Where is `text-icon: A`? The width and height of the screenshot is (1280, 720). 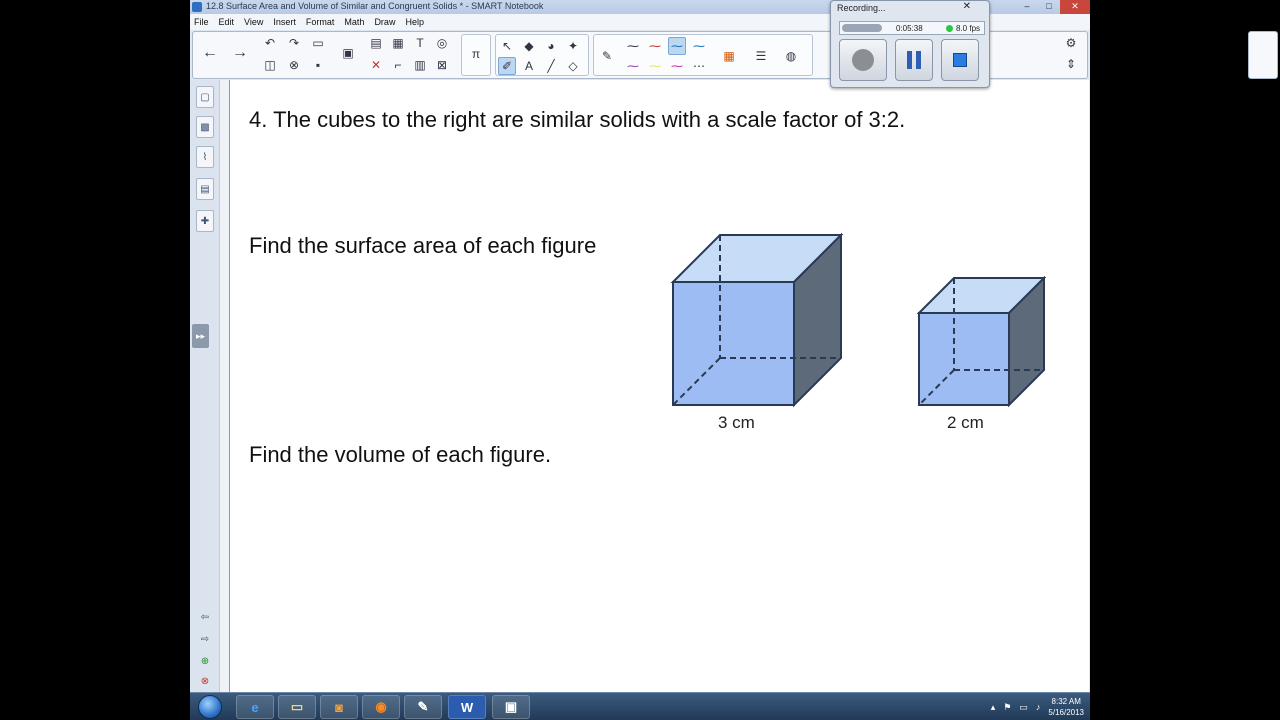 text-icon: A is located at coordinates (529, 66).